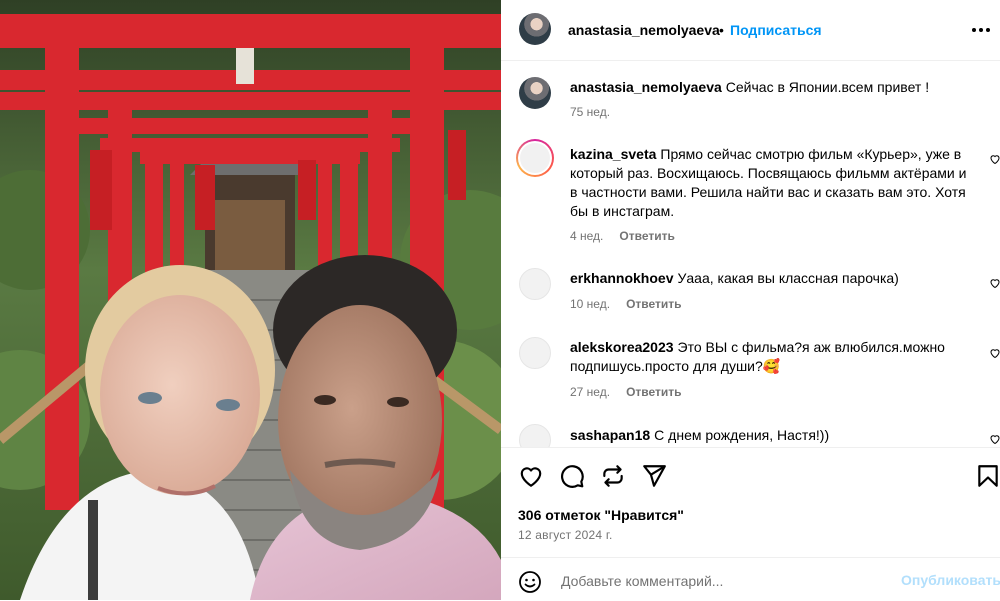  I want to click on comment-text: sashapan18 С днем рождения, Настя!)), so click(773, 435).